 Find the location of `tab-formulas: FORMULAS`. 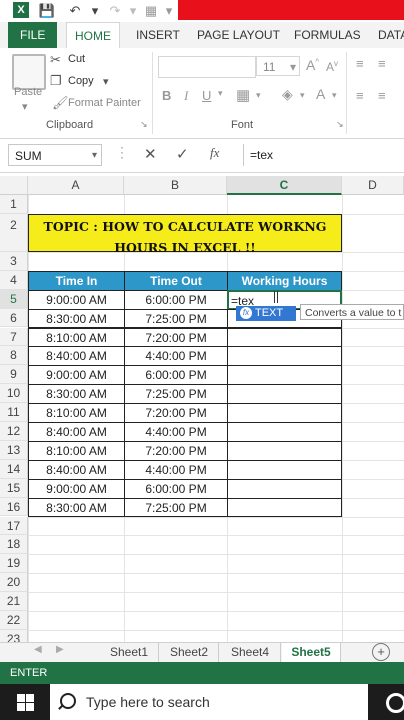

tab-formulas: FORMULAS is located at coordinates (327, 35).